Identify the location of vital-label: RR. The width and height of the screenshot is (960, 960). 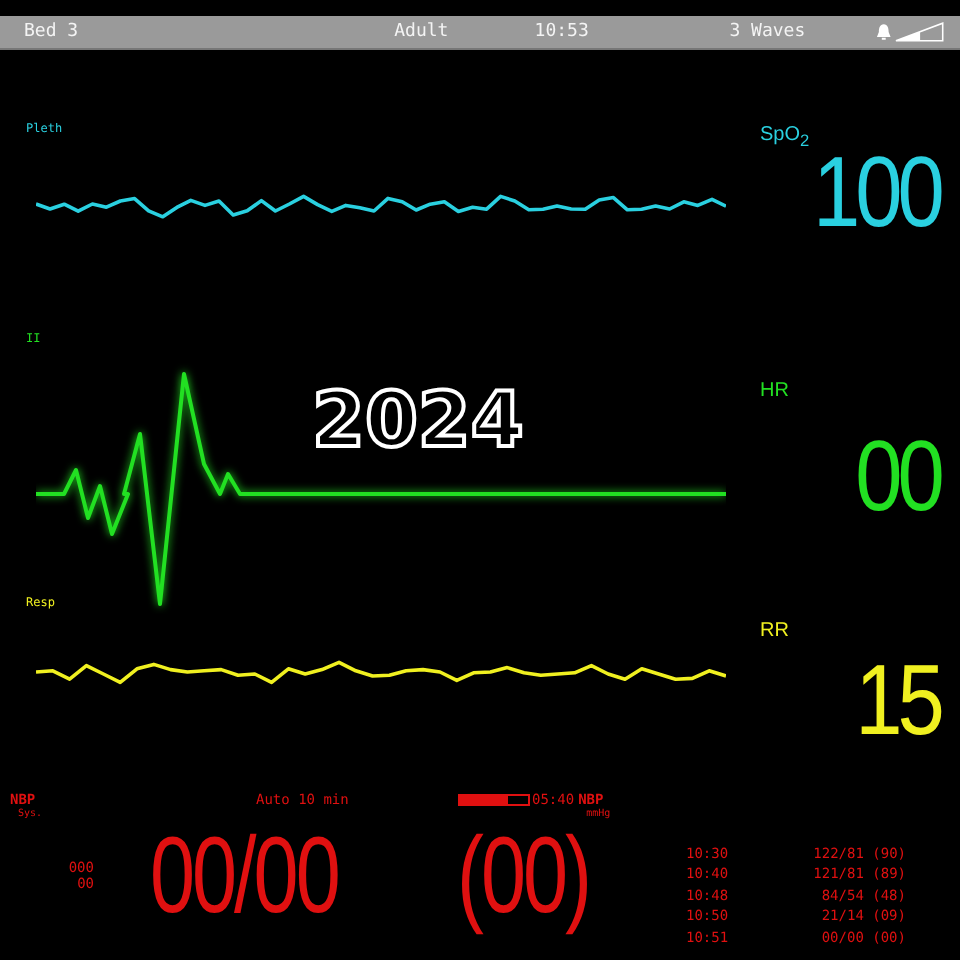
(774, 631).